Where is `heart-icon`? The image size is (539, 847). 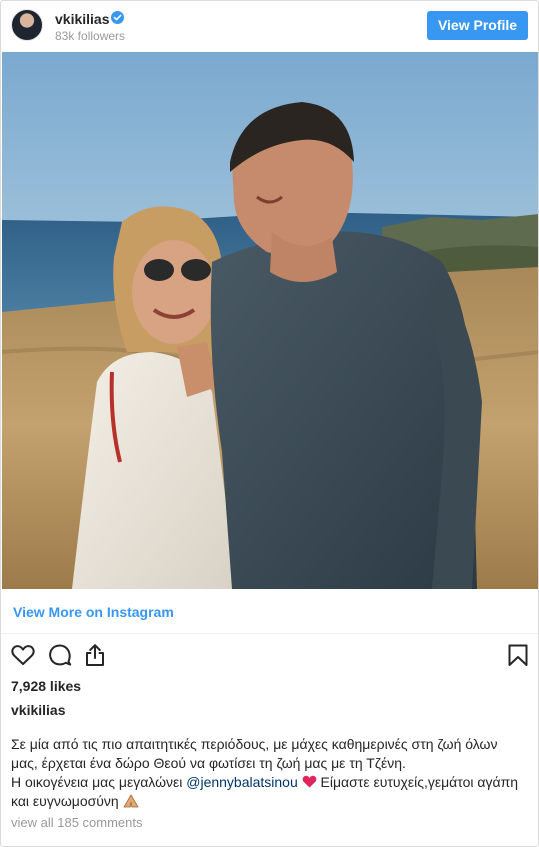 heart-icon is located at coordinates (23, 655).